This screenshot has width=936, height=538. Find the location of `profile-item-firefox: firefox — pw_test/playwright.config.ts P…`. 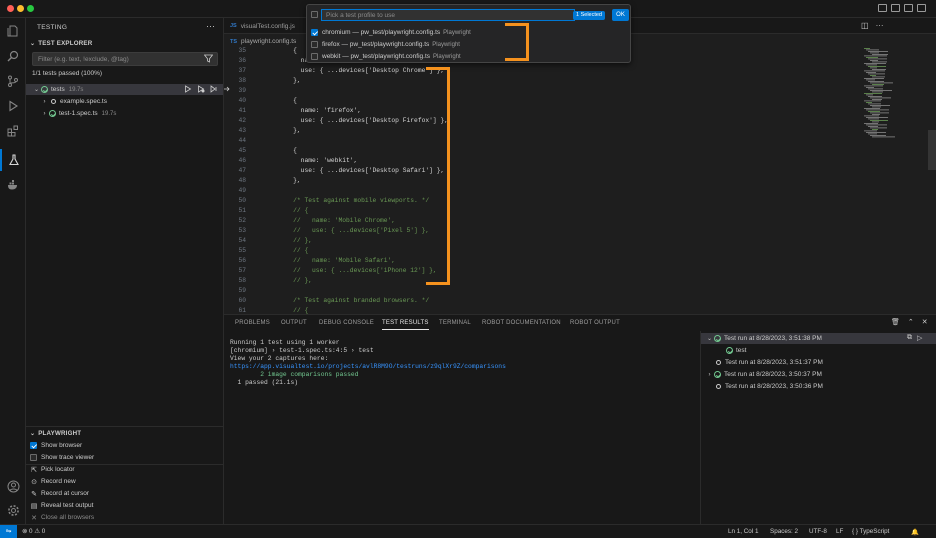

profile-item-firefox: firefox — pw_test/playwright.config.ts P… is located at coordinates (411, 44).